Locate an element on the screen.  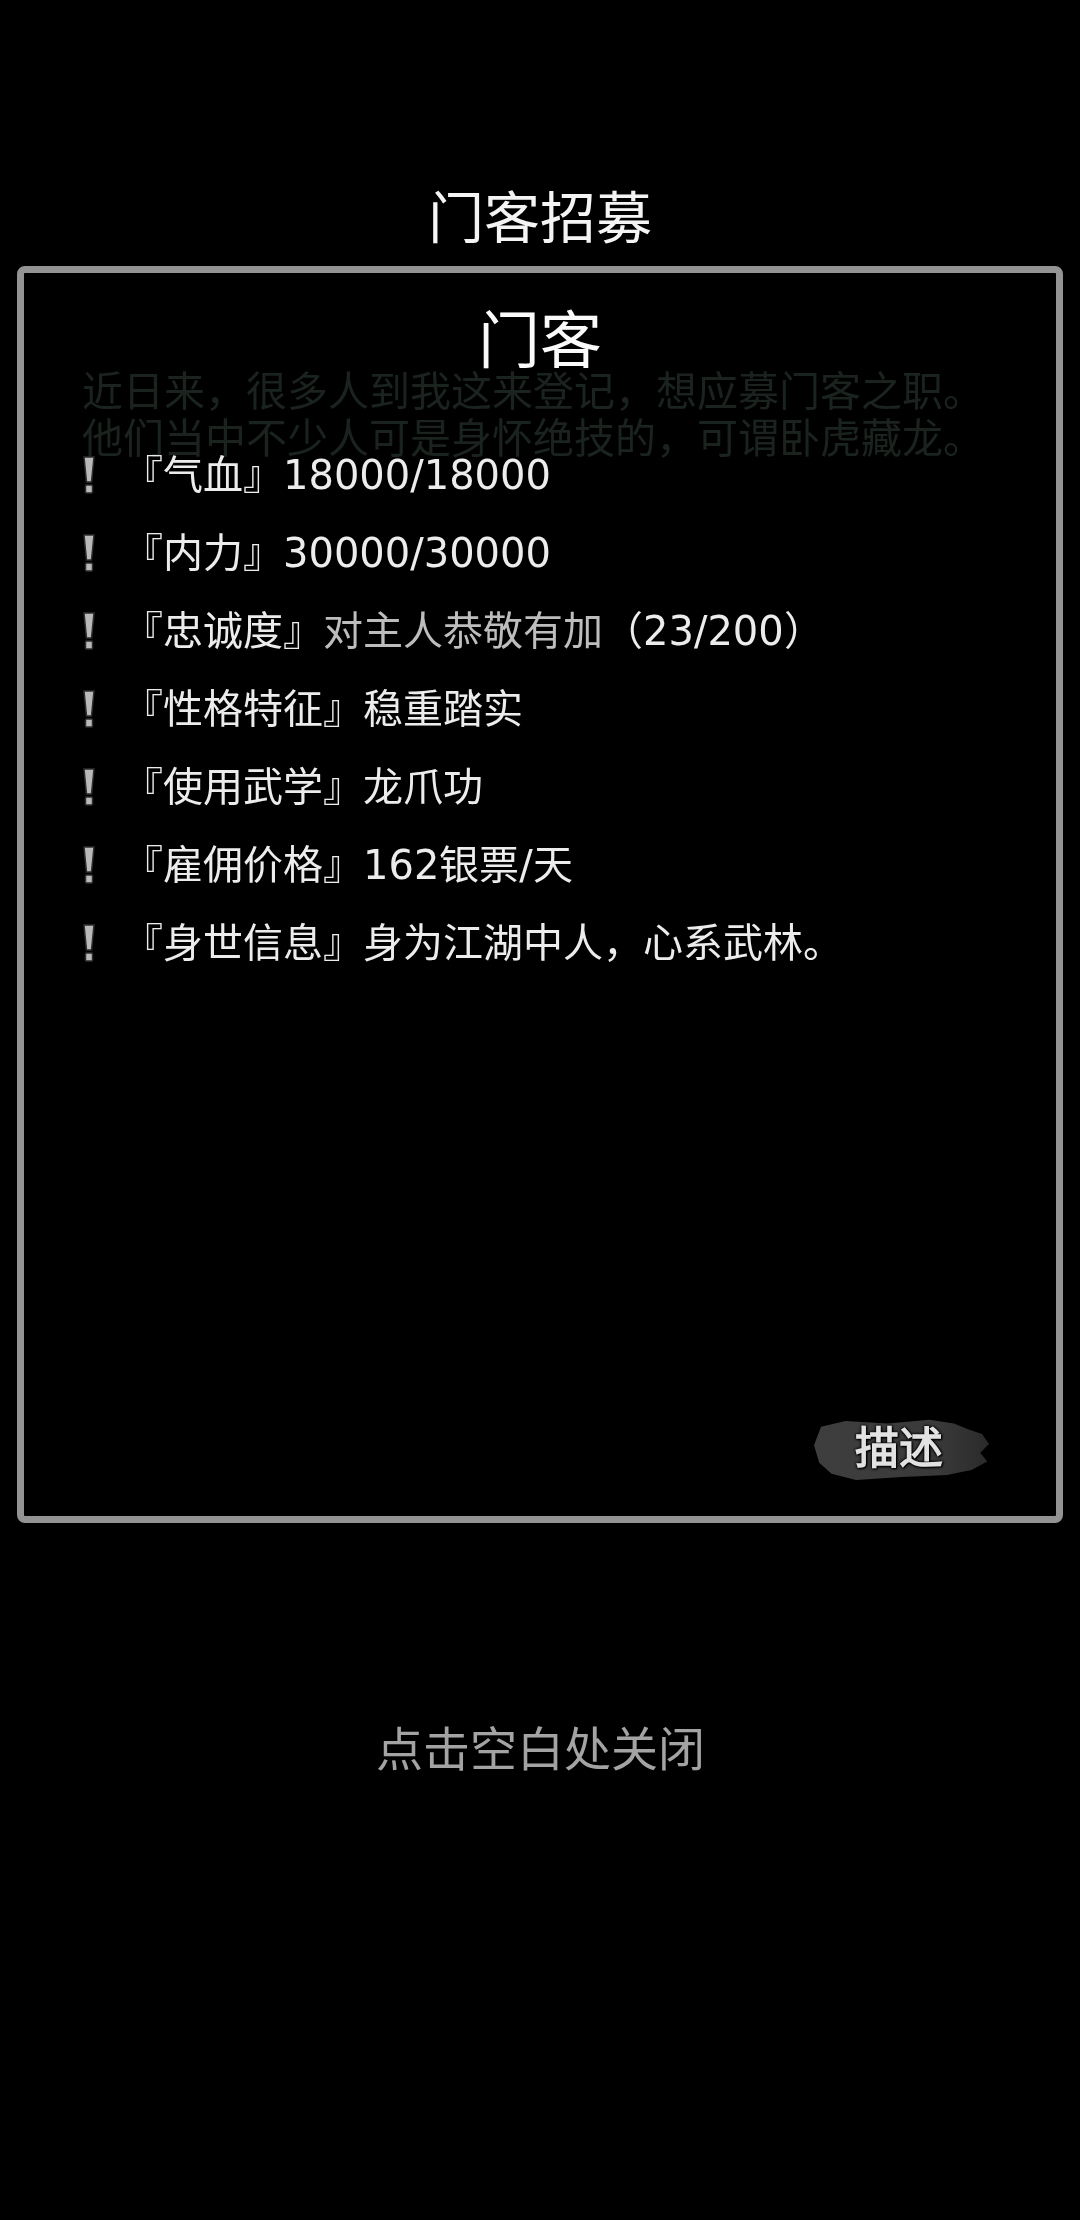
stat-value: 30000/30000 is located at coordinates (417, 553).